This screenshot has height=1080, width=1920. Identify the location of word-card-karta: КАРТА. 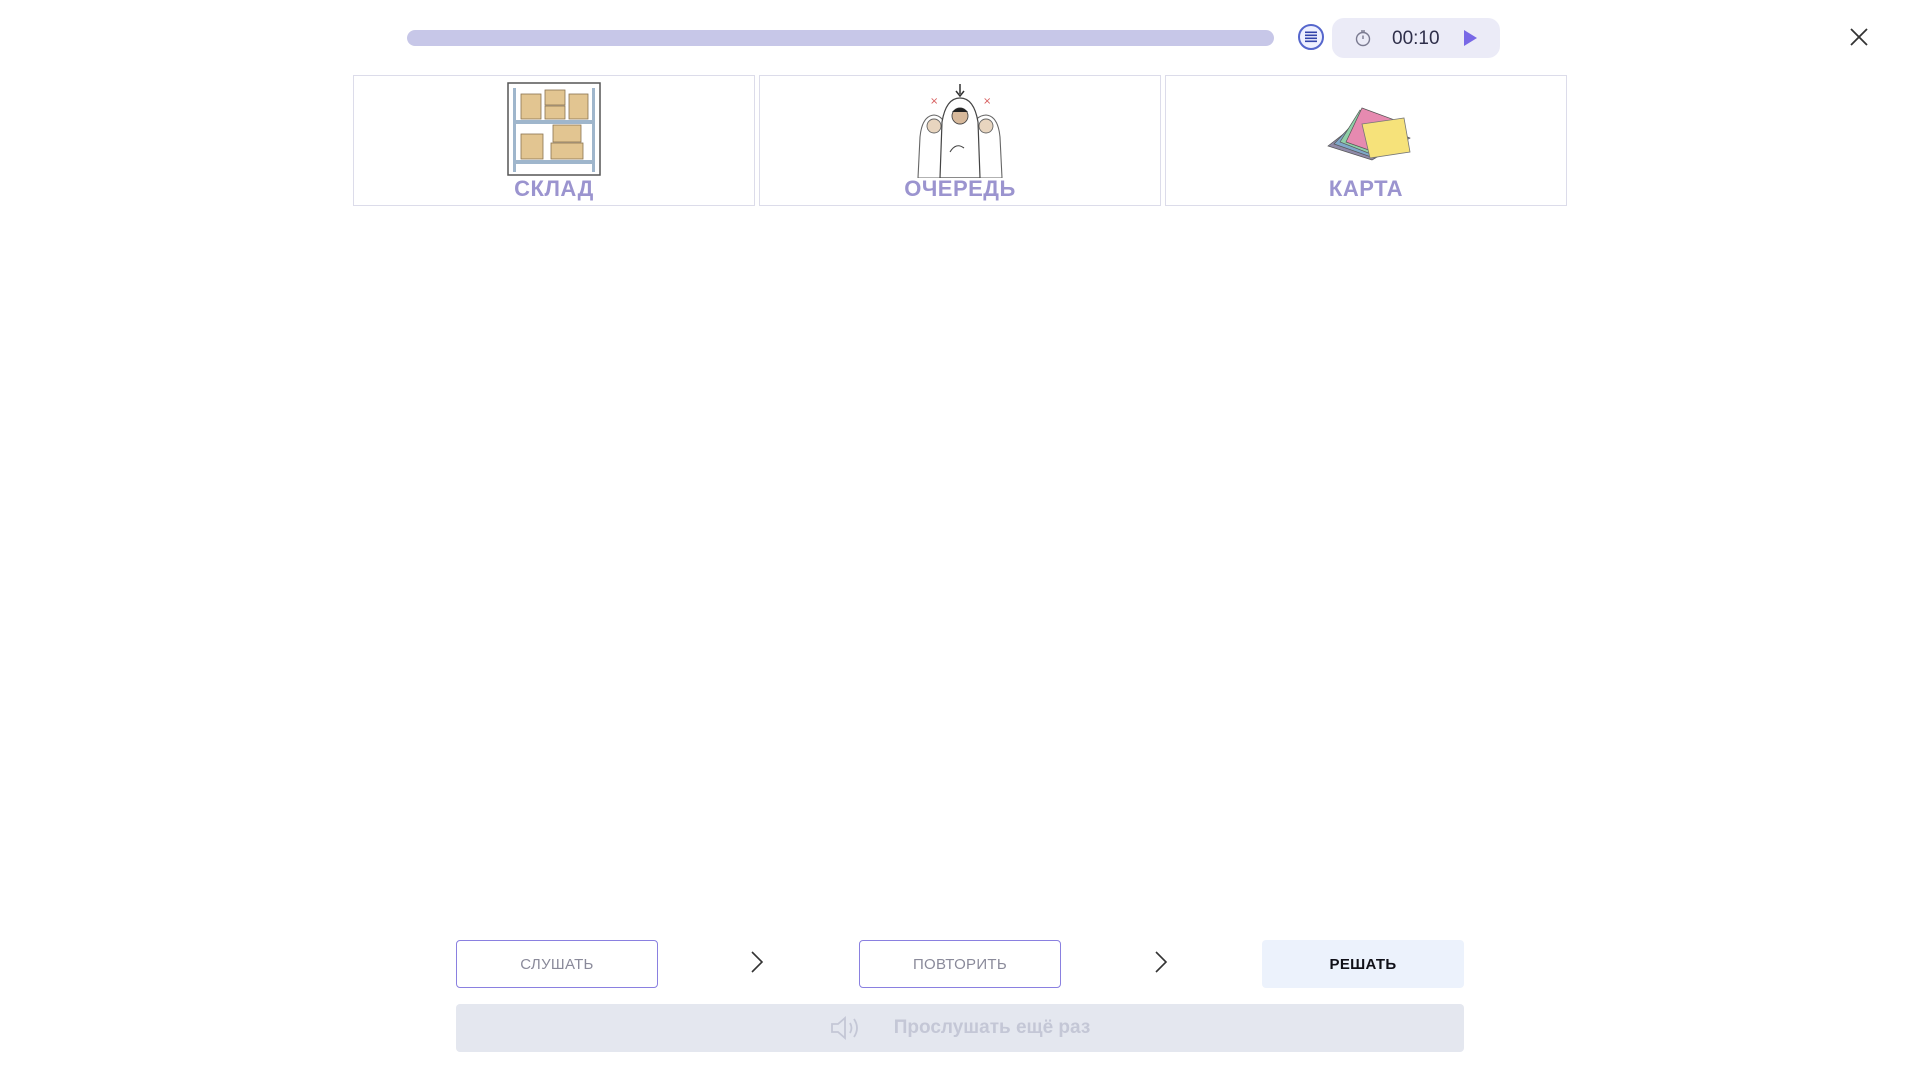
(1366, 140).